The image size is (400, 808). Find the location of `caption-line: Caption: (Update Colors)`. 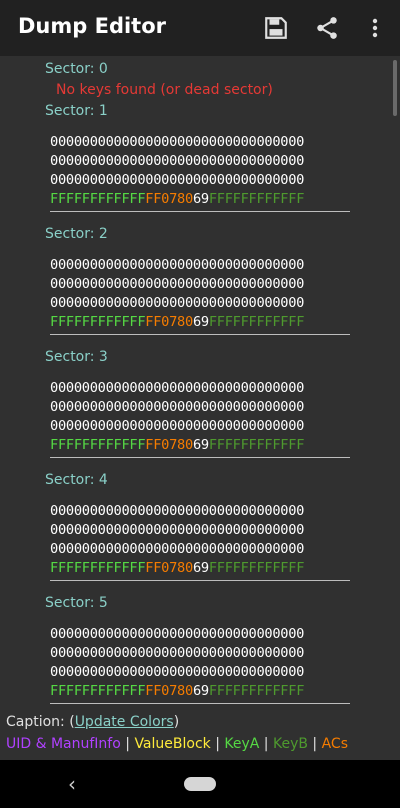

caption-line: Caption: (Update Colors) is located at coordinates (92, 722).